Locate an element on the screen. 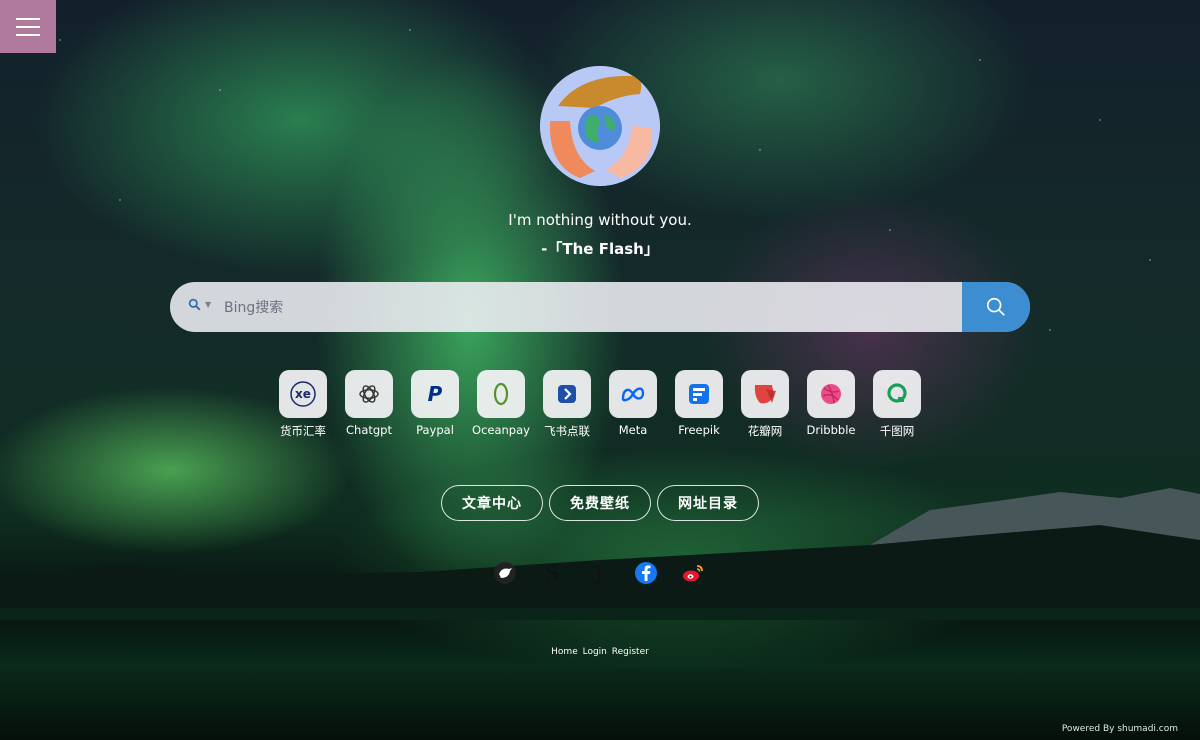 The height and width of the screenshot is (740, 1200). menu-button is located at coordinates (28, 26).